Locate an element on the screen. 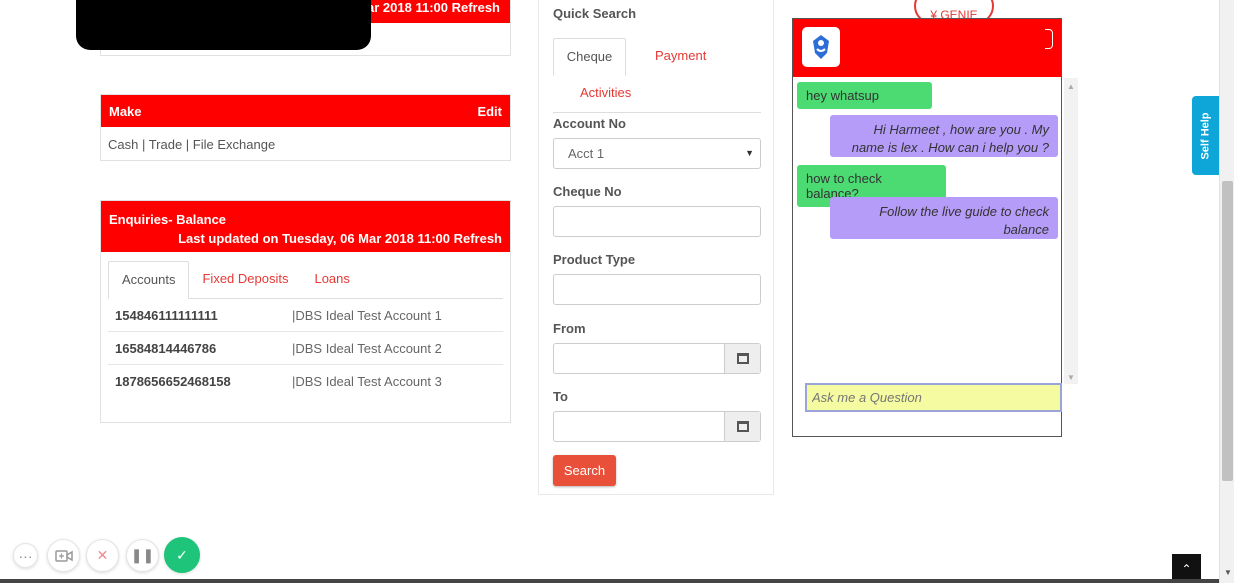  product-type-input is located at coordinates (657, 289).